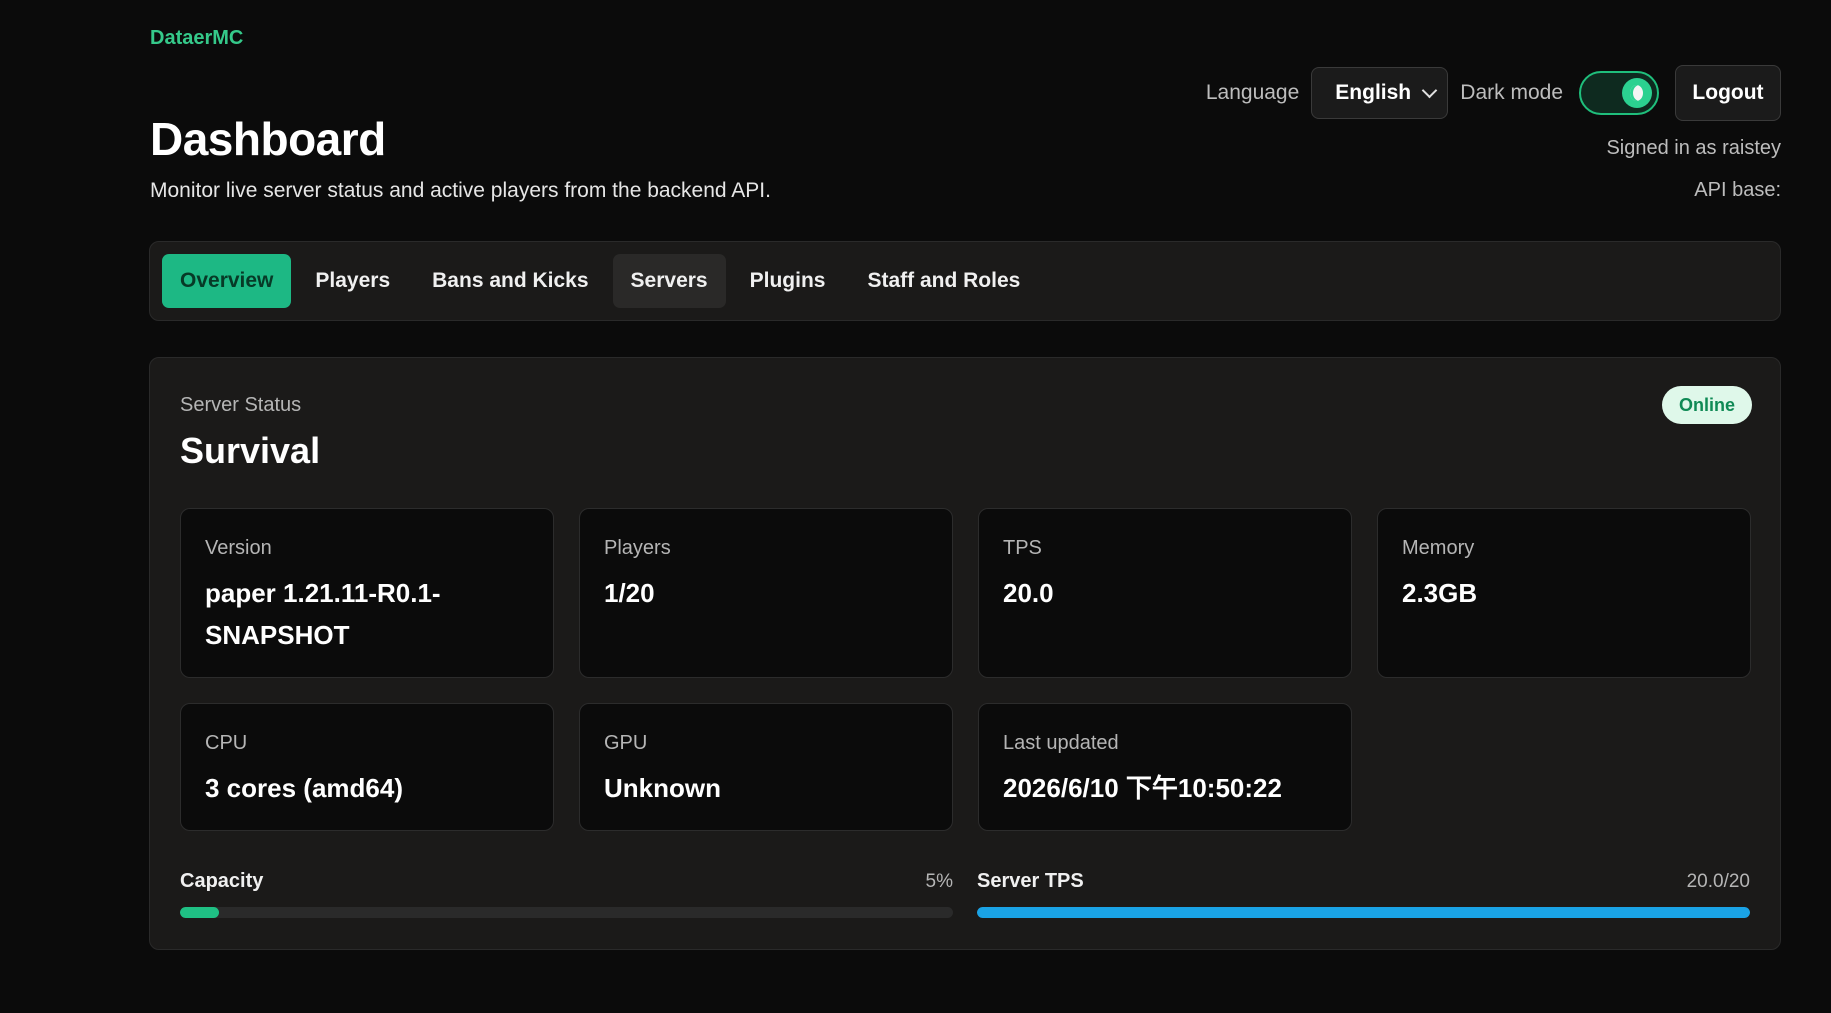 The width and height of the screenshot is (1831, 1013). Describe the element at coordinates (1165, 593) in the screenshot. I see `stat-card-tps: TPS 20.0` at that location.